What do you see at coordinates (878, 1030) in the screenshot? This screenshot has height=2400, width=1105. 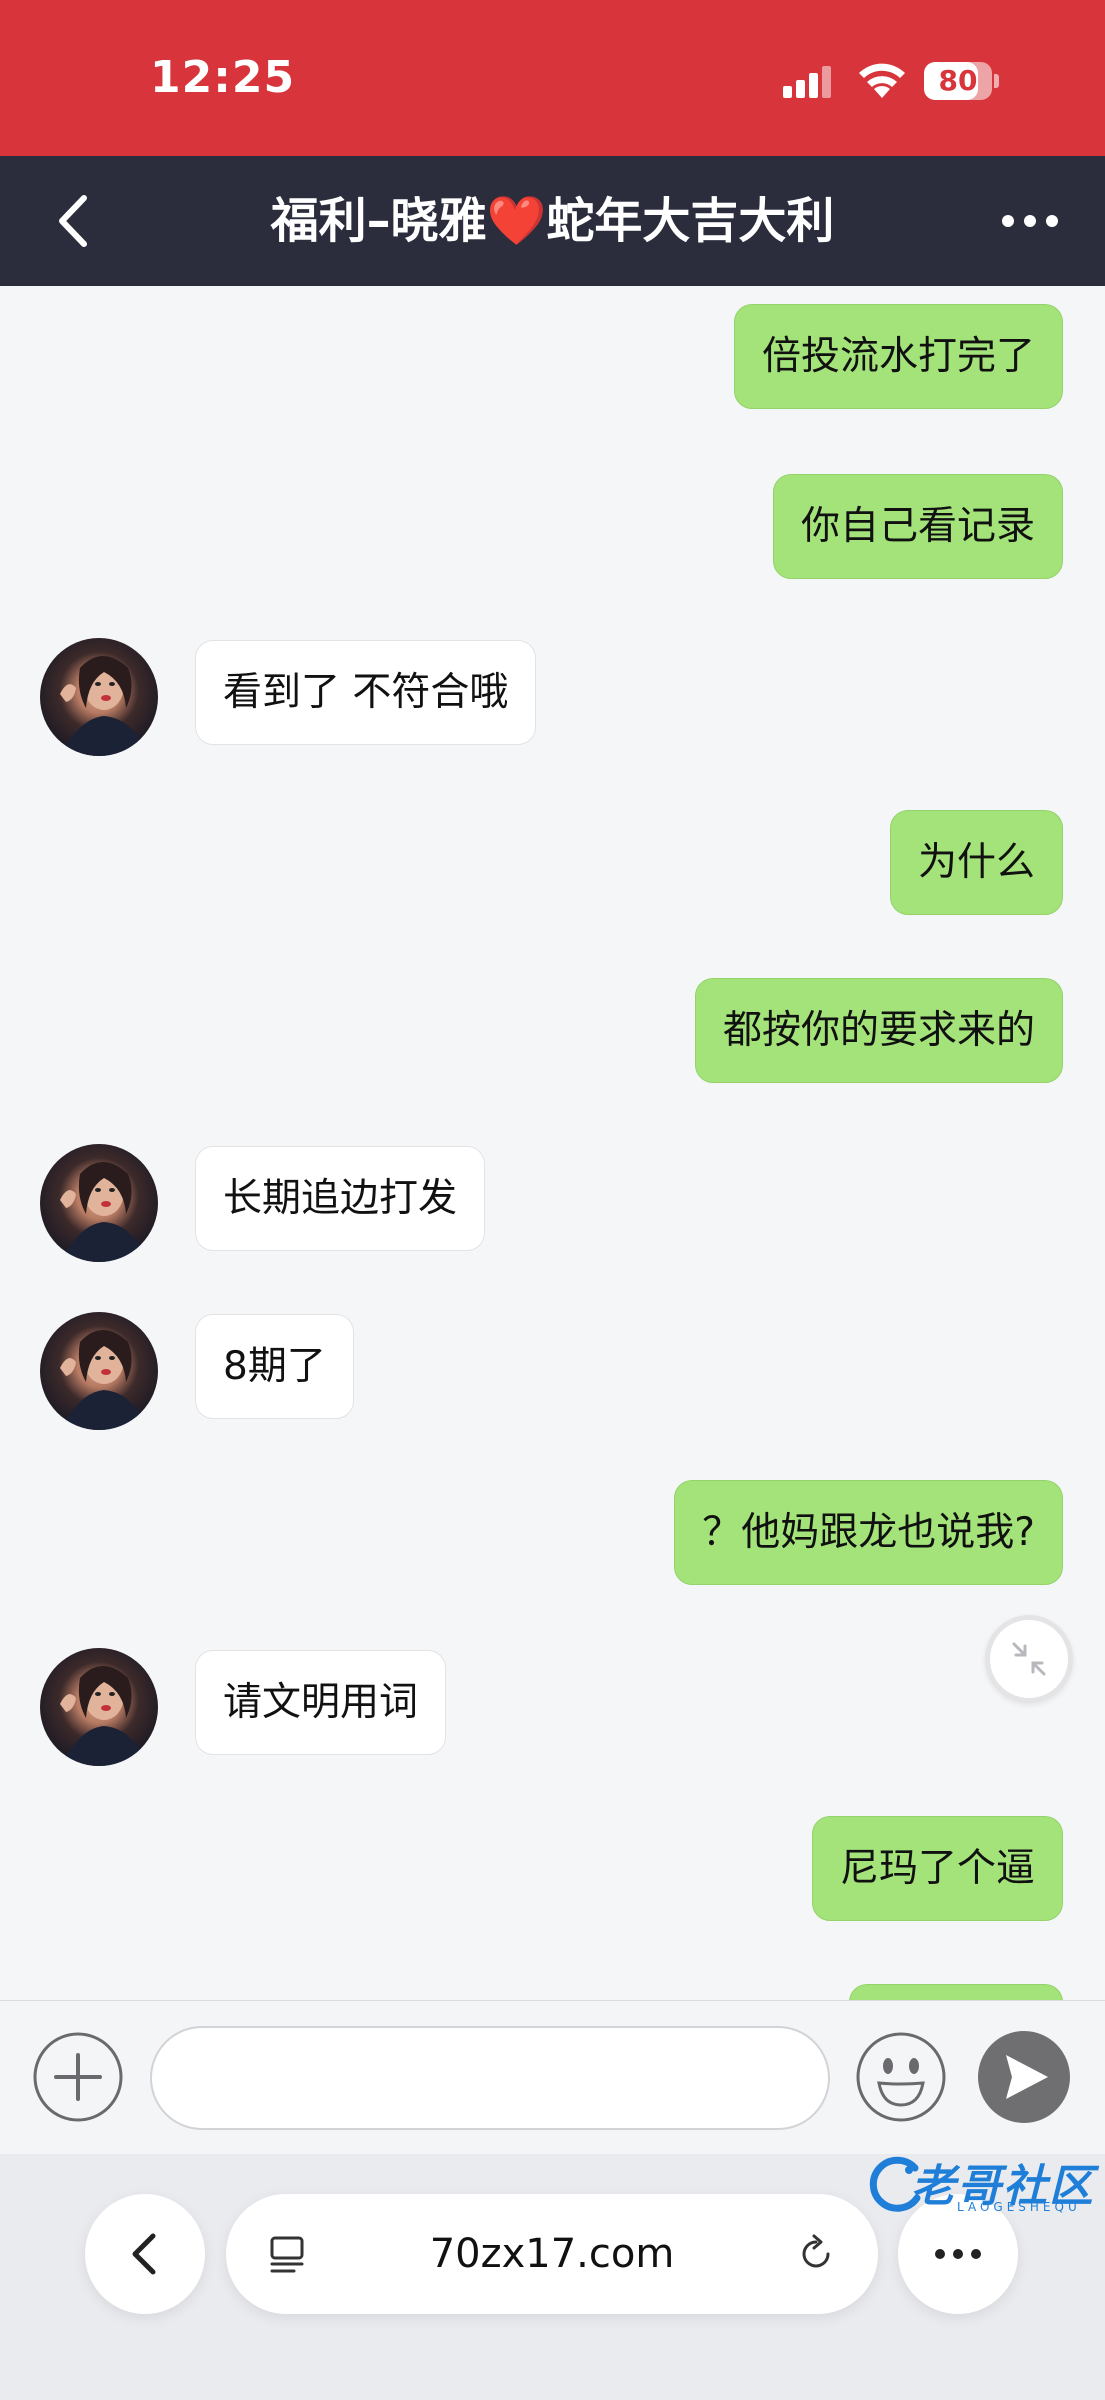 I see `outgoing-message-bubble: 都按你的要求来的` at bounding box center [878, 1030].